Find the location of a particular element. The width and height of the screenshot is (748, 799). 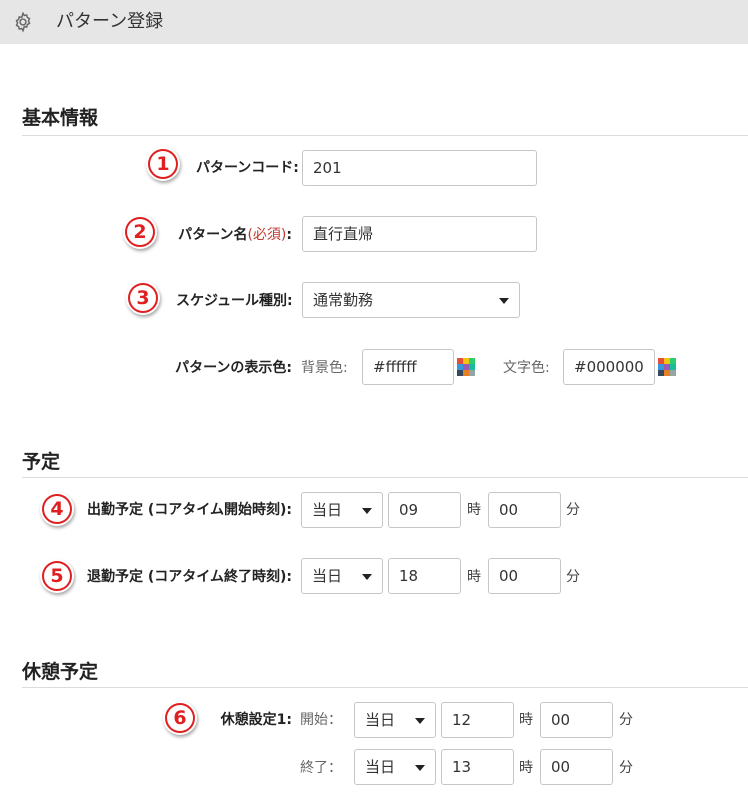

pattern-name-label: パターン名(必須): is located at coordinates (232, 235).